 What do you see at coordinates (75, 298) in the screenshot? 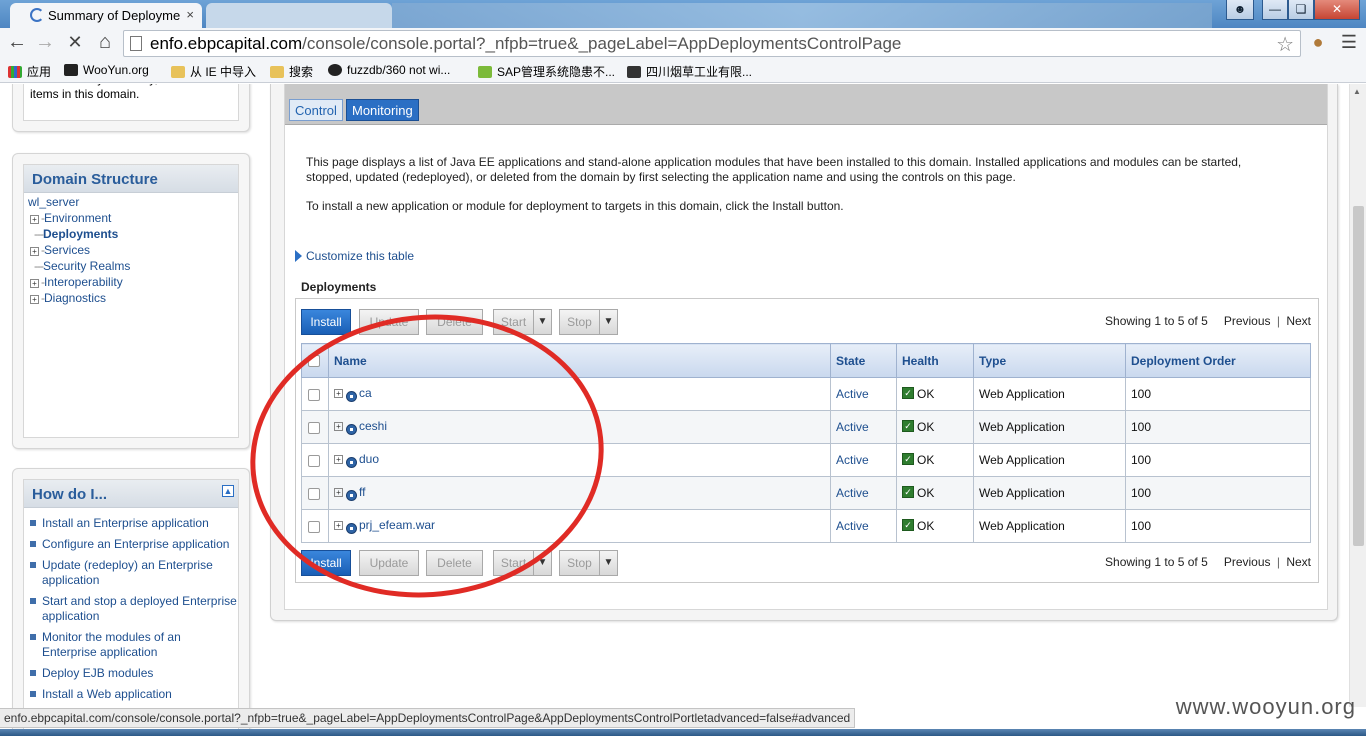
I see `tree-item-diagnostics: Diagnostics` at bounding box center [75, 298].